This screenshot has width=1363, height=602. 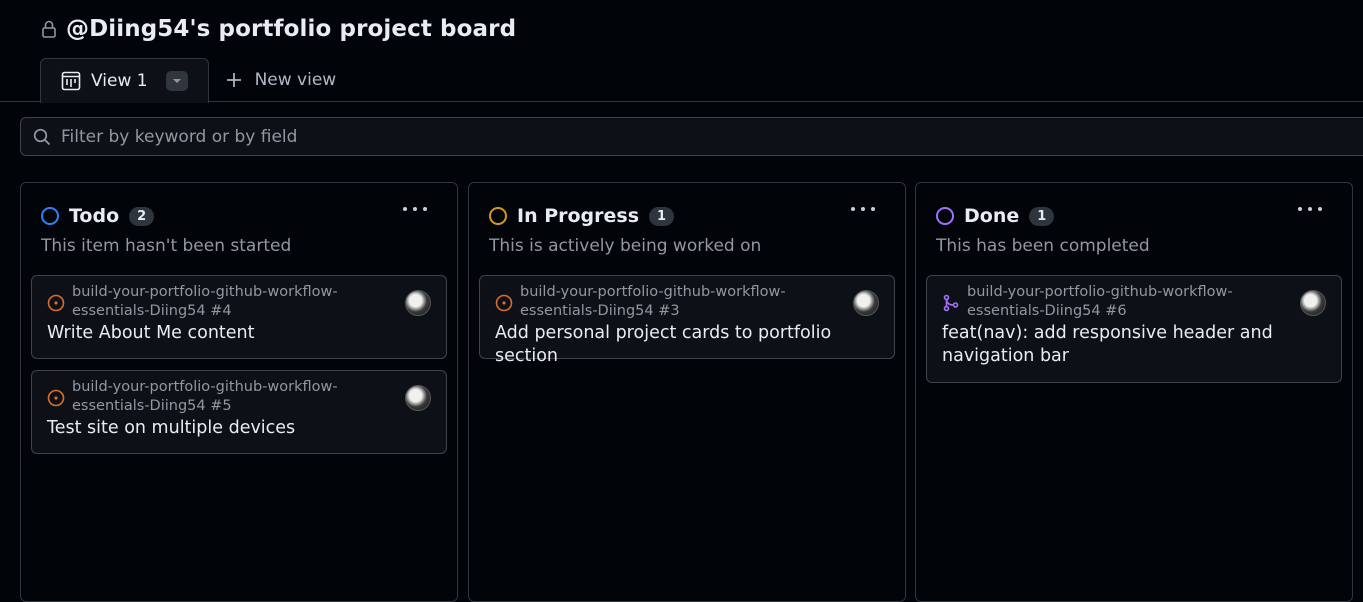 I want to click on tab-label: View 1, so click(x=119, y=81).